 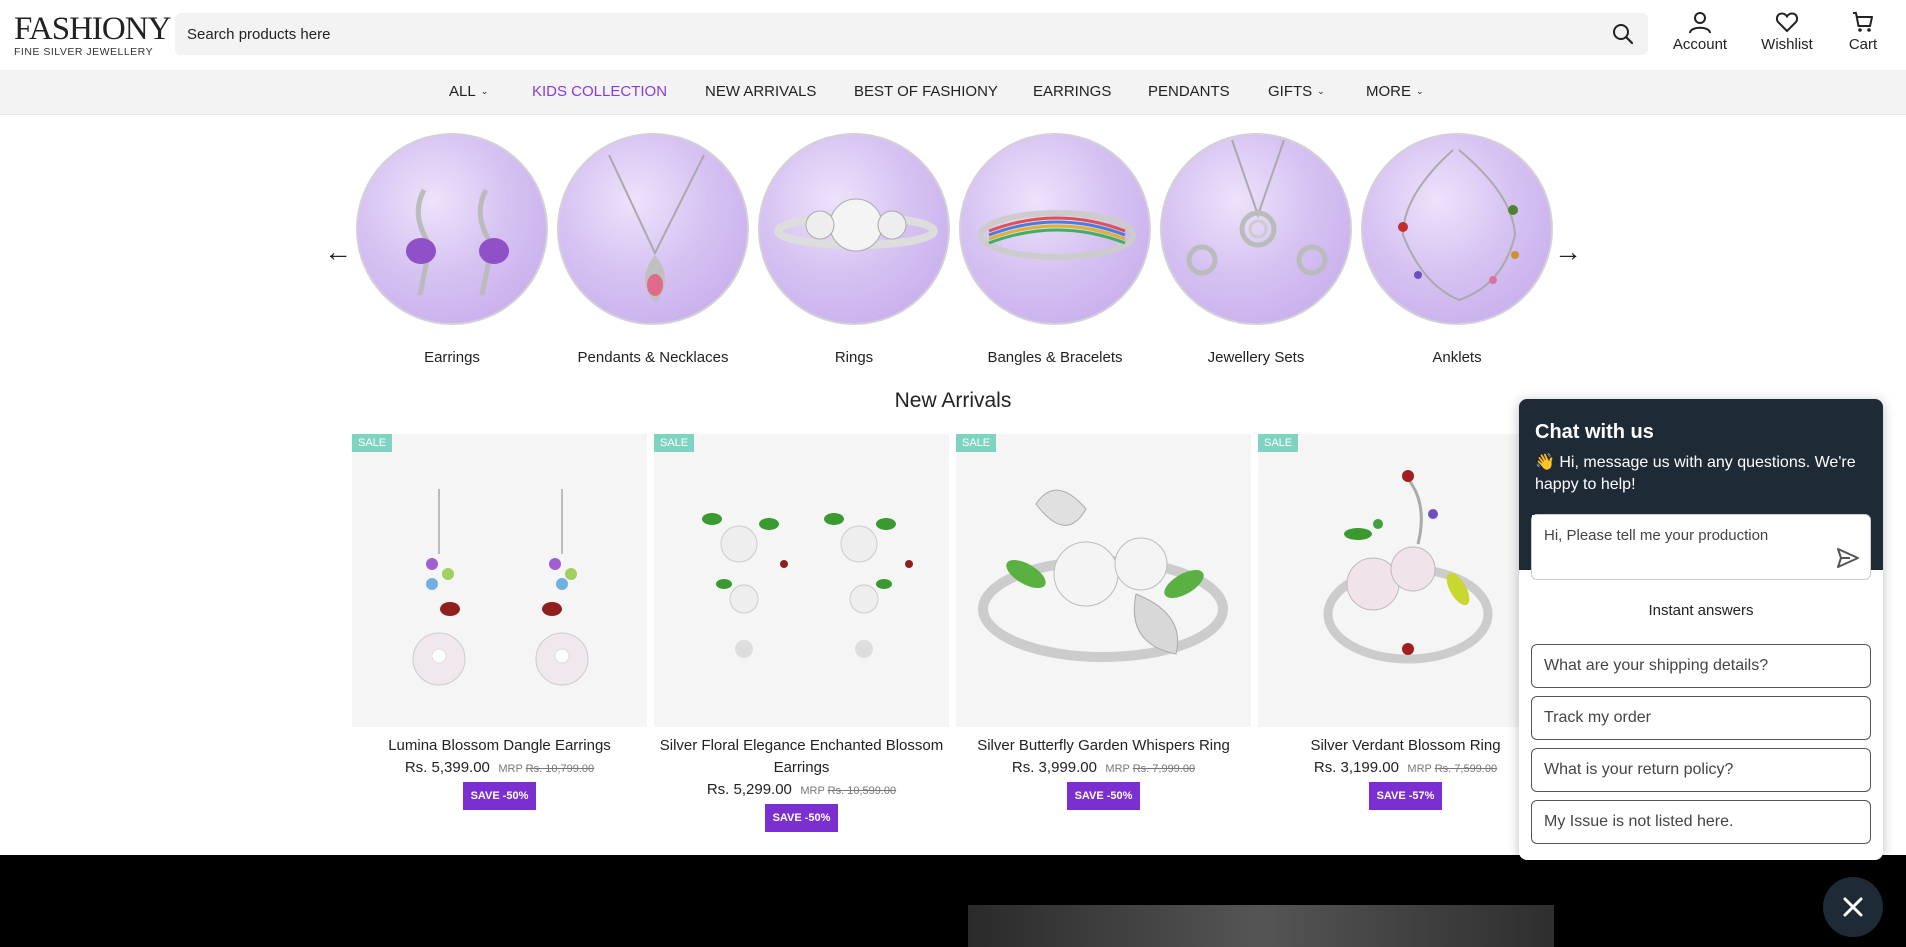 What do you see at coordinates (1701, 666) in the screenshot?
I see `quick-reply-shipping: What are your shipping details?` at bounding box center [1701, 666].